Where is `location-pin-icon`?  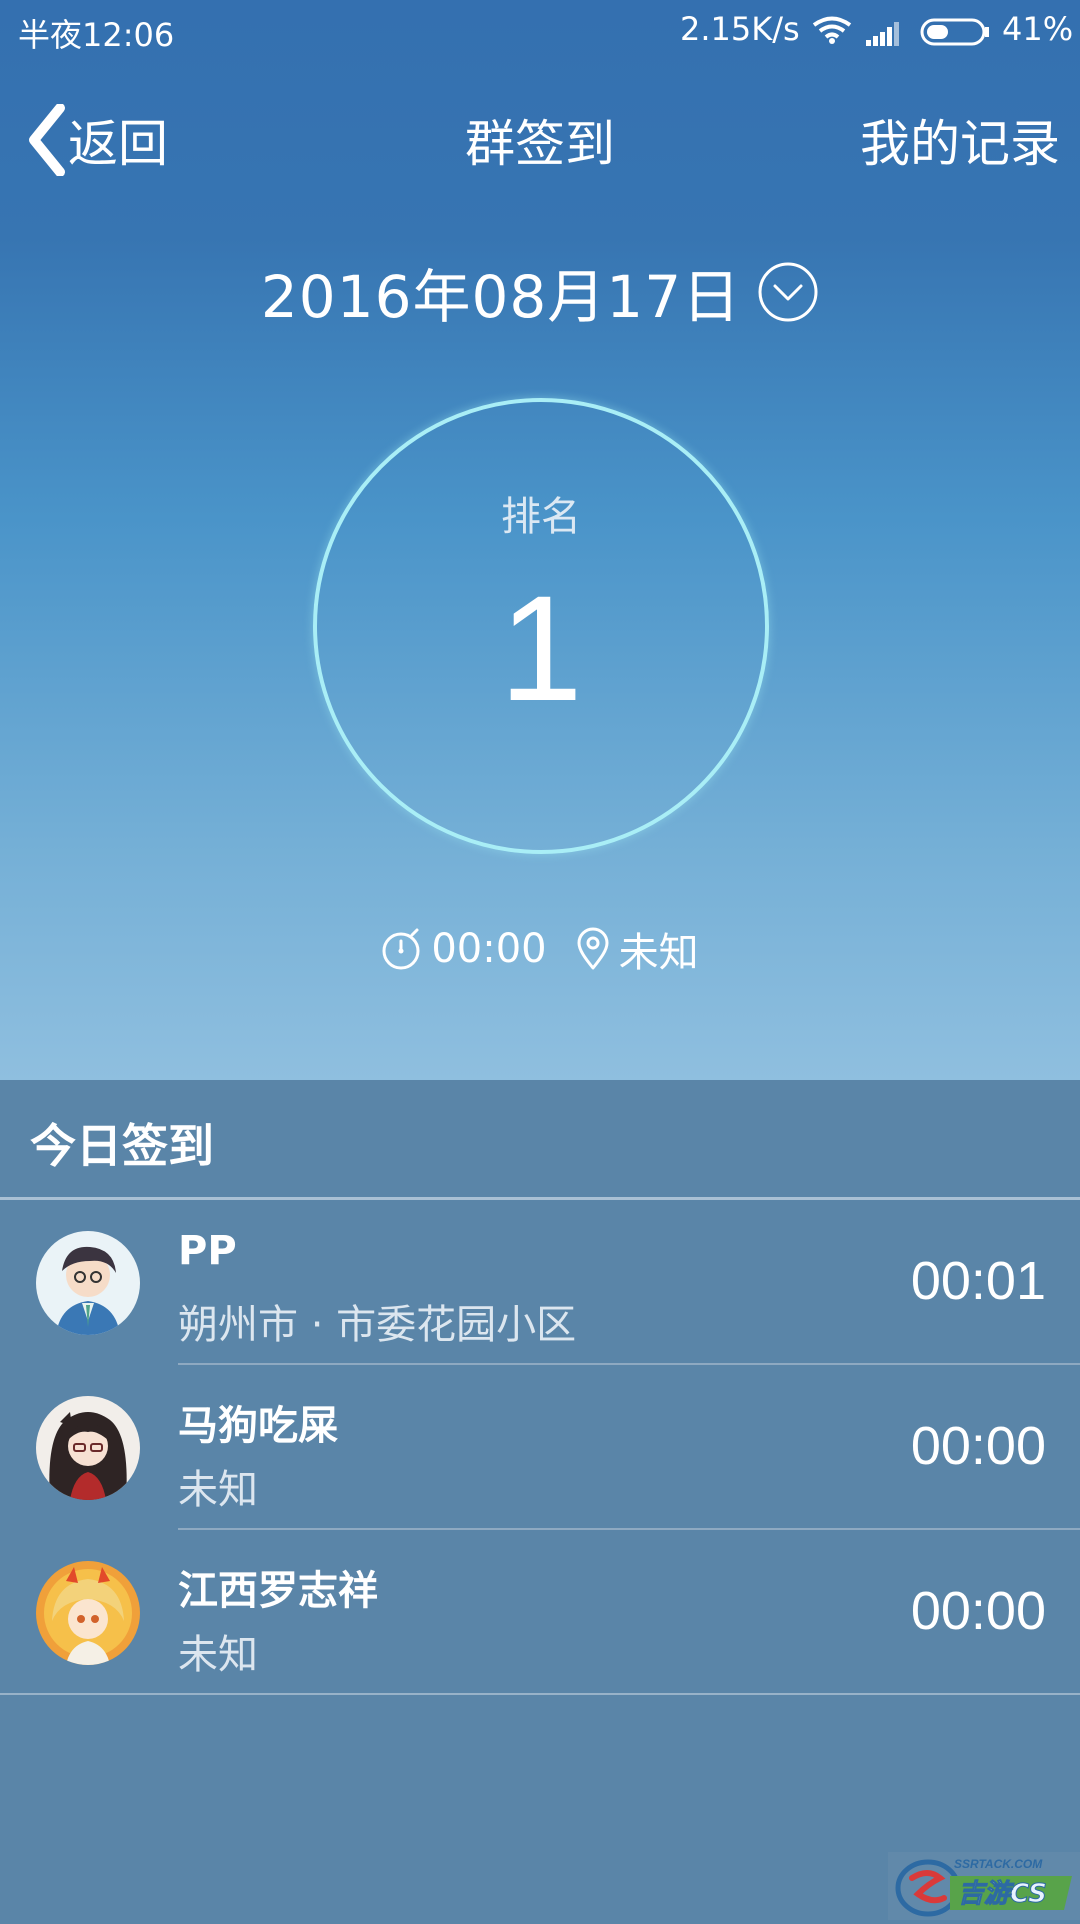
location-pin-icon is located at coordinates (593, 948).